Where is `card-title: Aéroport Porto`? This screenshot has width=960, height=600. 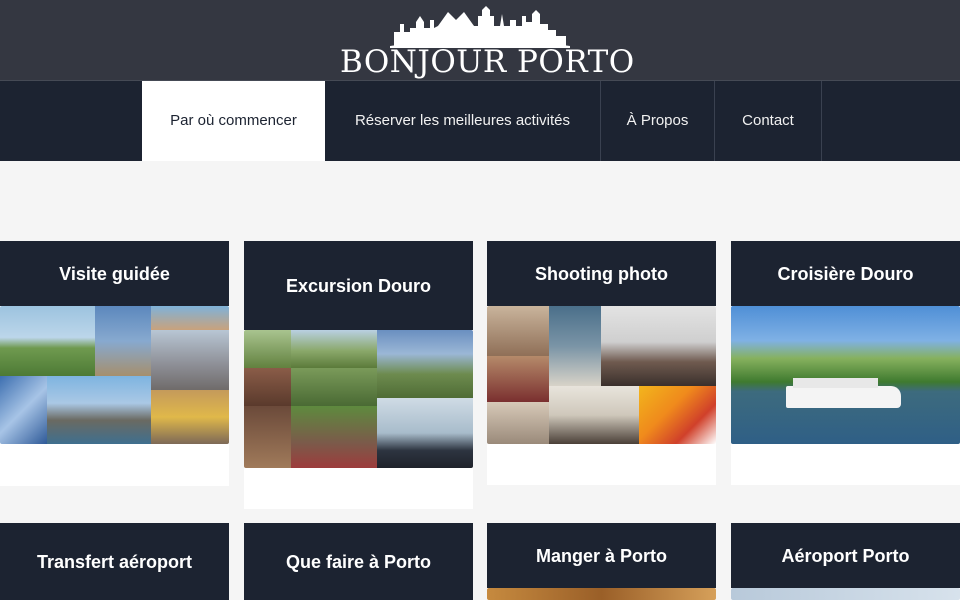 card-title: Aéroport Porto is located at coordinates (845, 555).